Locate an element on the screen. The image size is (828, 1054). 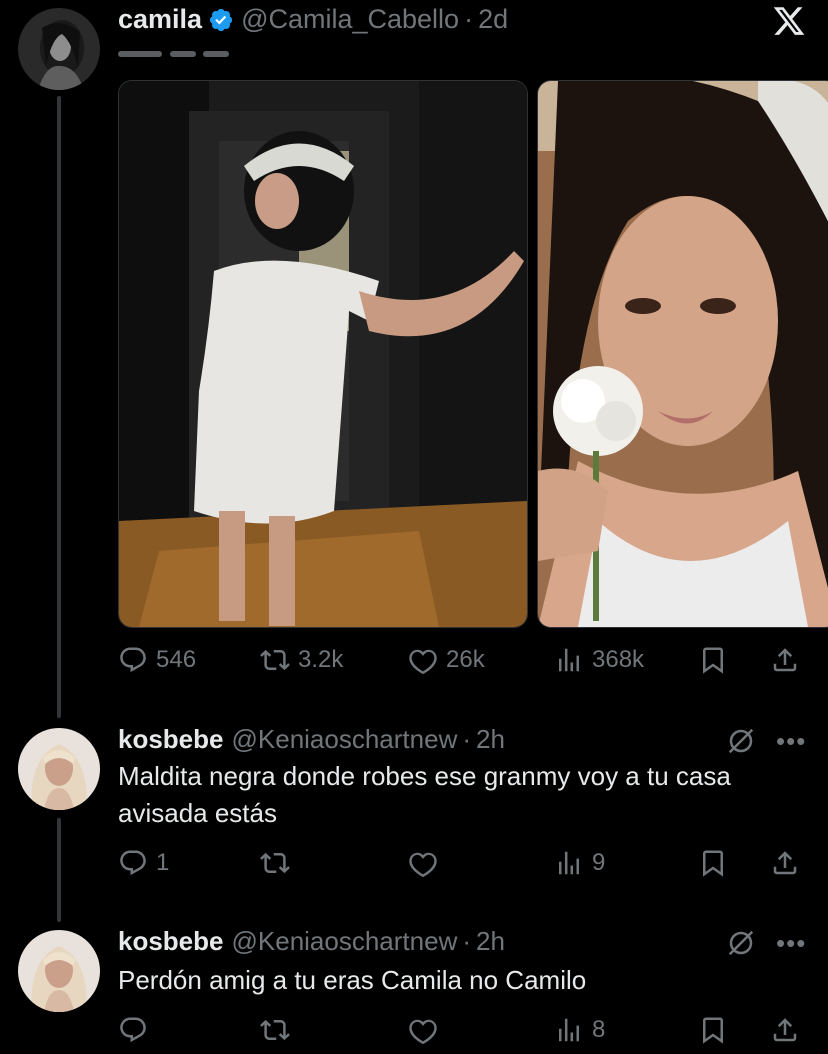
x-logo-icon is located at coordinates (789, 21).